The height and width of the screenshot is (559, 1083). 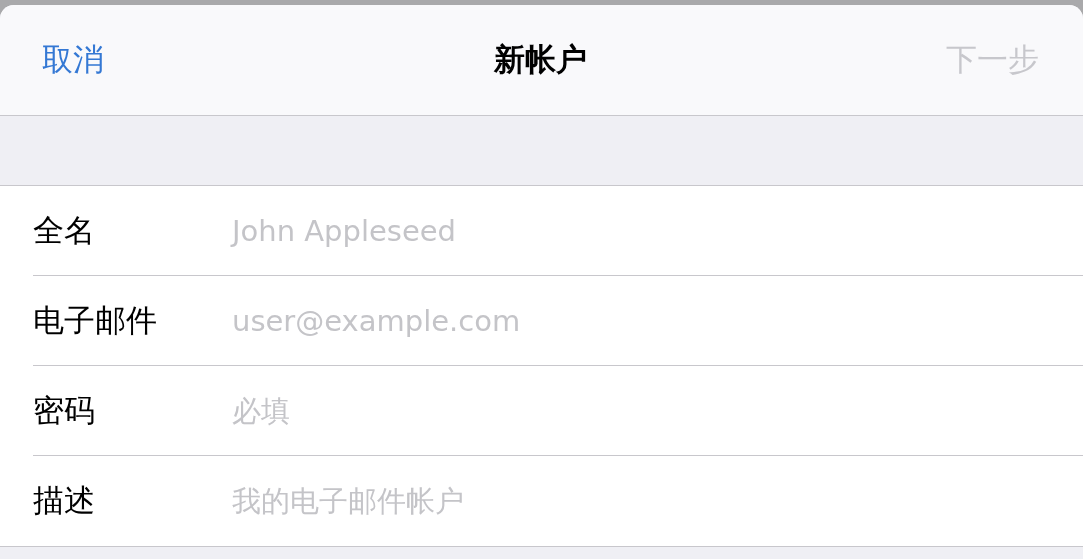 I want to click on input-field: 我的电子邮件帐户, so click(x=657, y=501).